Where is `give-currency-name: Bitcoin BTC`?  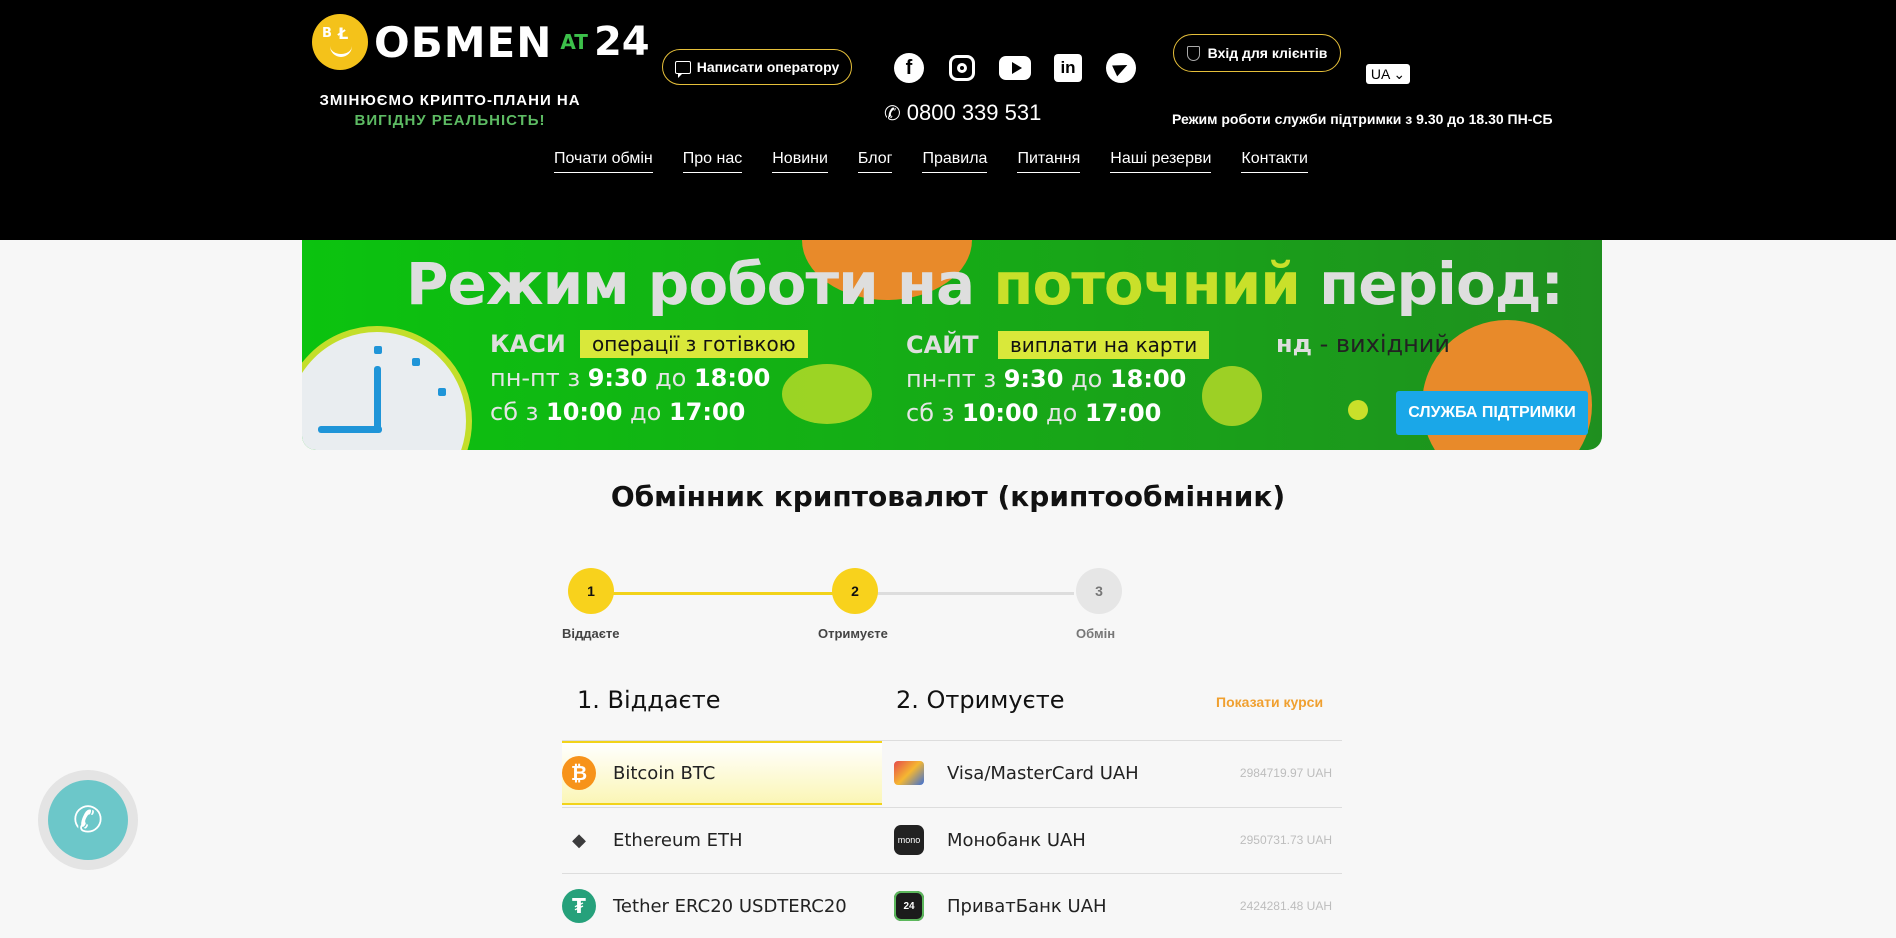
give-currency-name: Bitcoin BTC is located at coordinates (664, 773).